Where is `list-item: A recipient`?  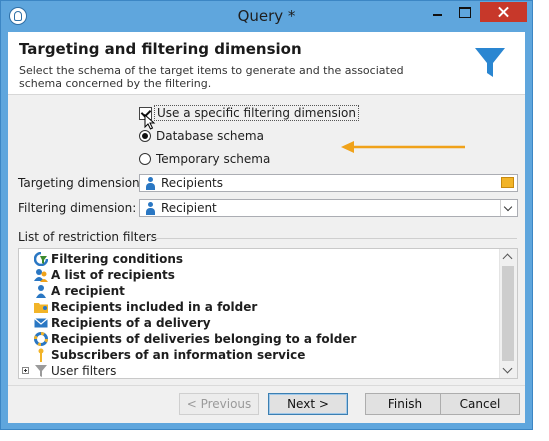 list-item: A recipient is located at coordinates (259, 291).